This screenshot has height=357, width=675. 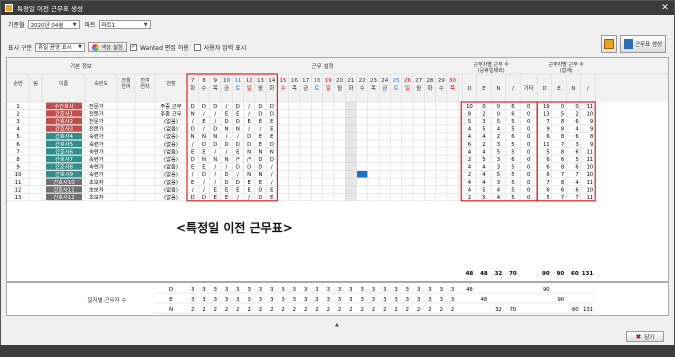 I want to click on month-select: 2020년 04월 ▼, so click(x=53, y=24).